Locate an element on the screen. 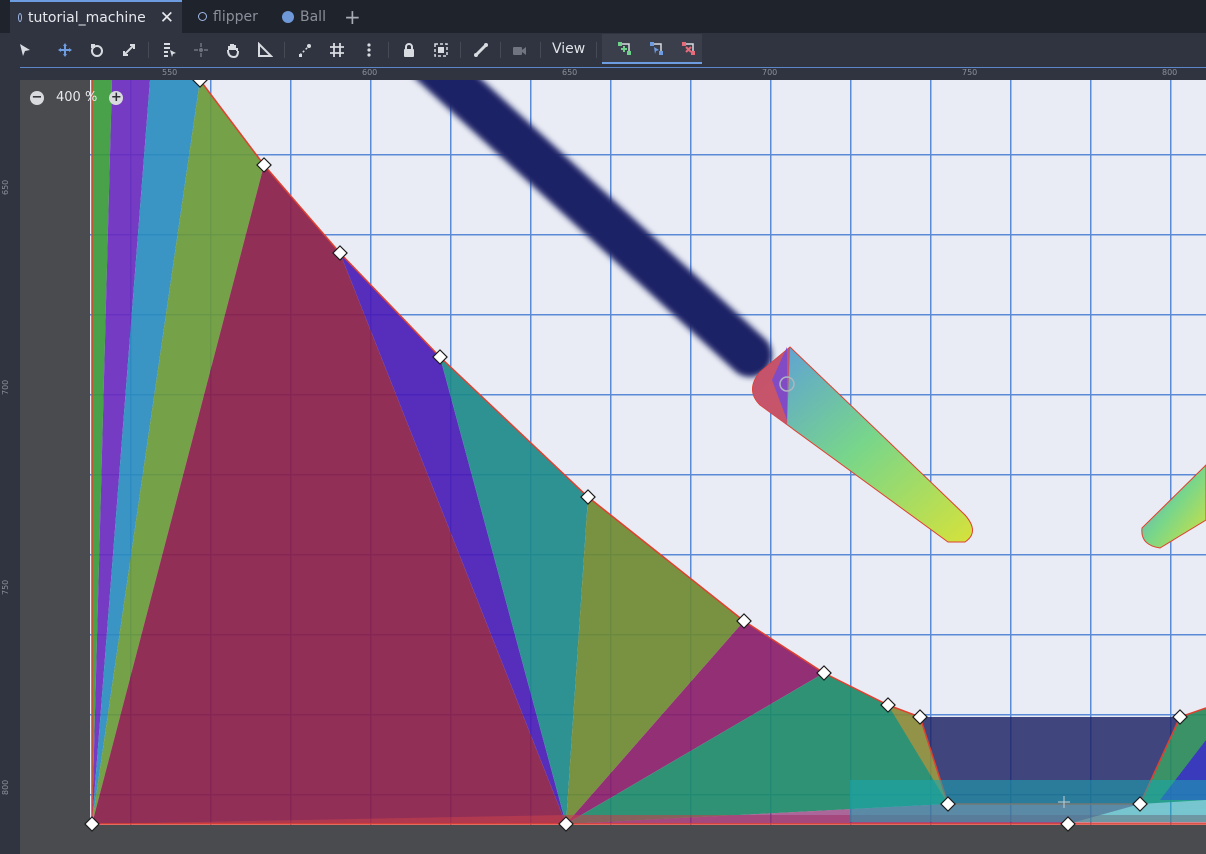  tab-flipper: flipper is located at coordinates (230, 16).